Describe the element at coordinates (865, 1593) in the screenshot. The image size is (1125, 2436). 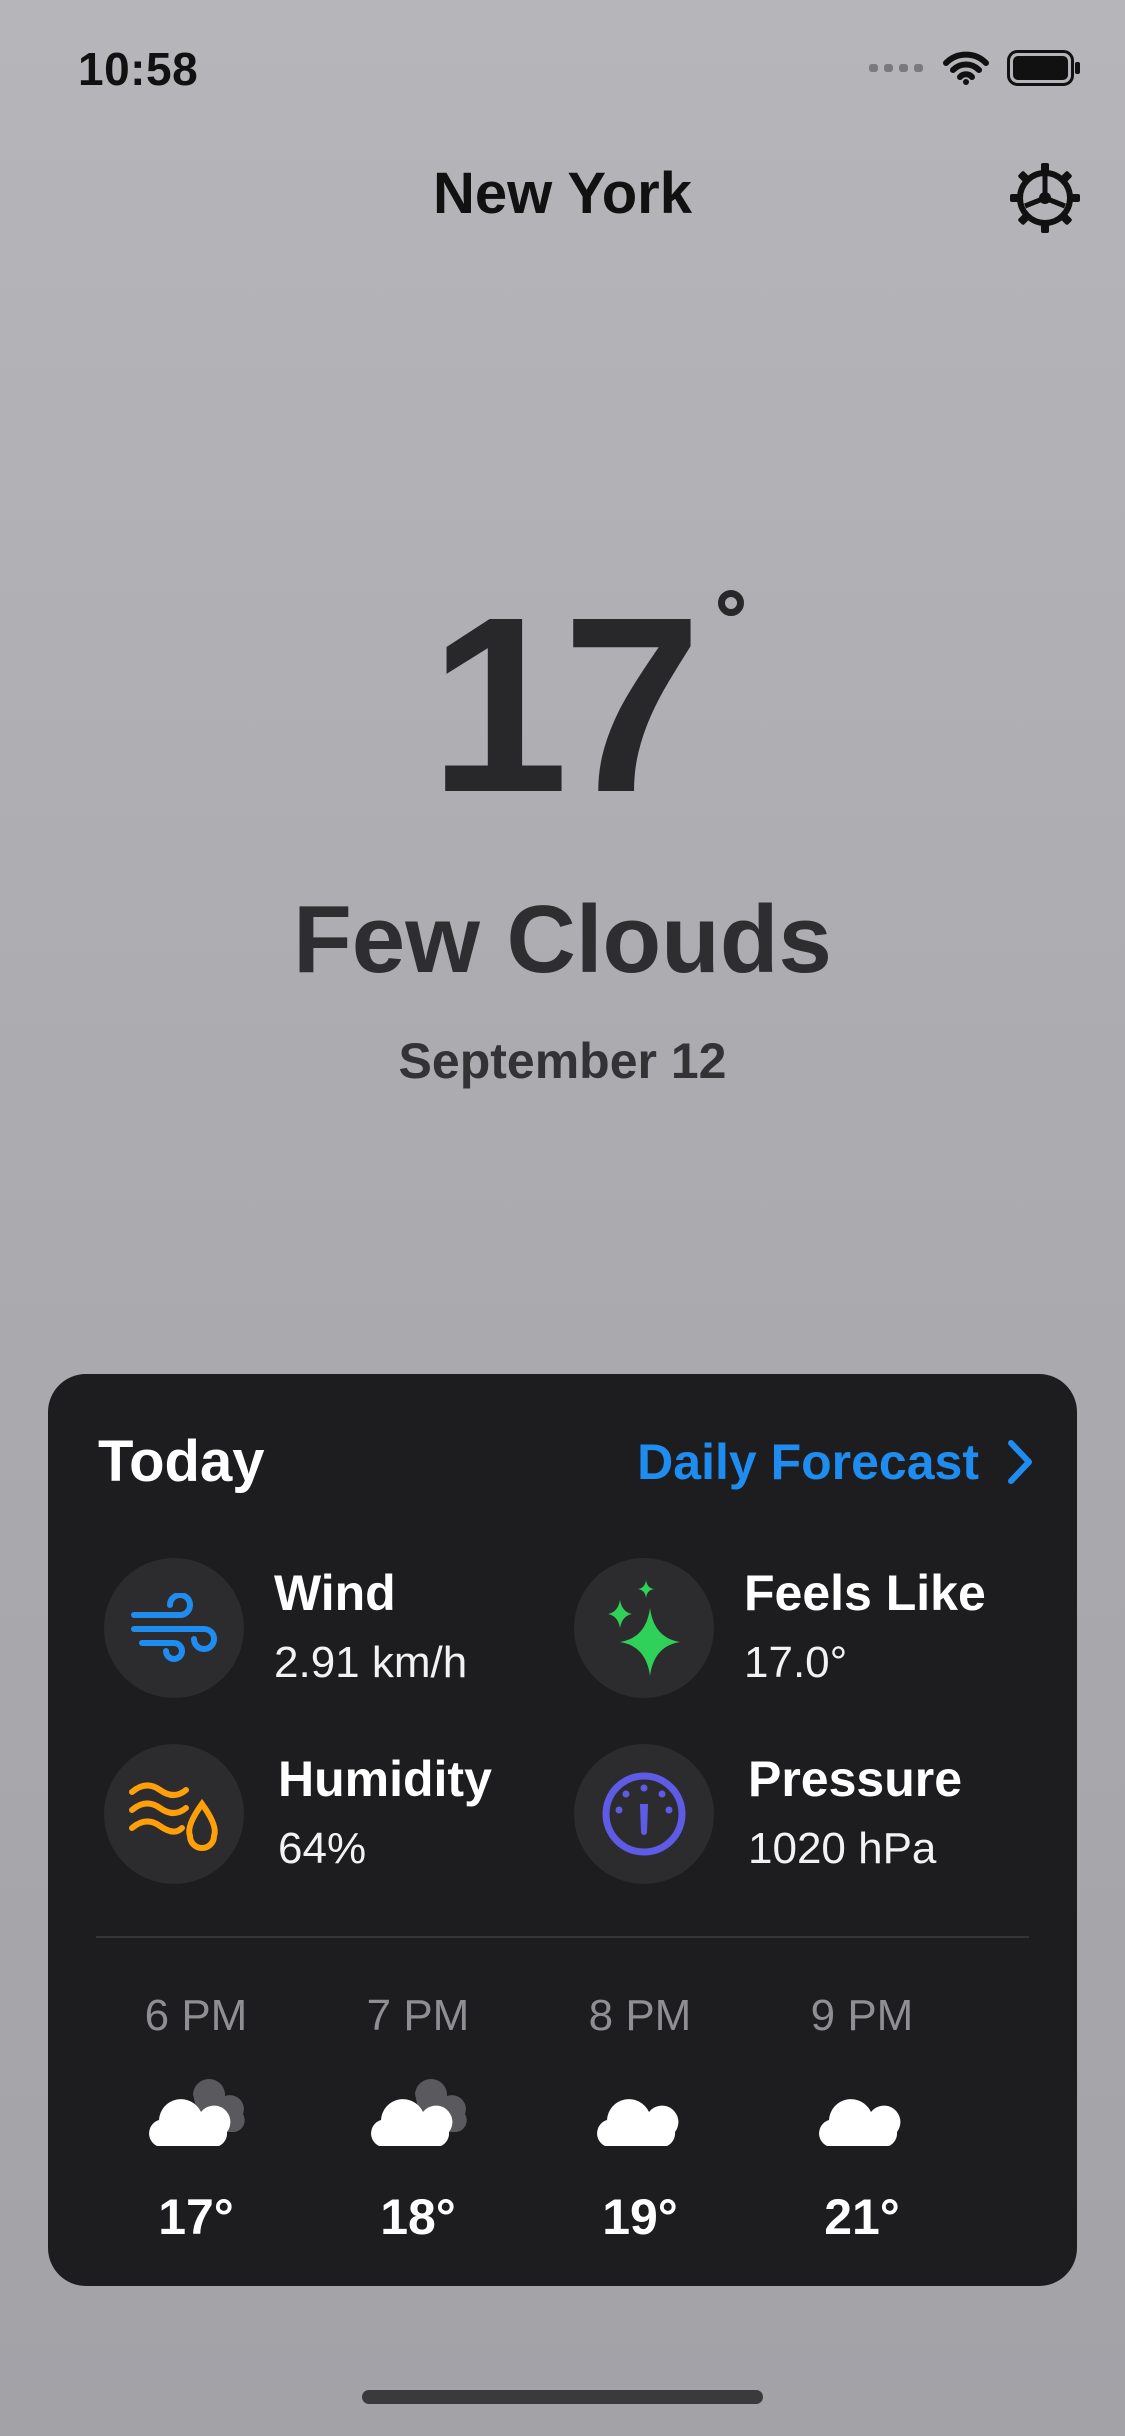
I see `feels-like-label: Feels Like` at that location.